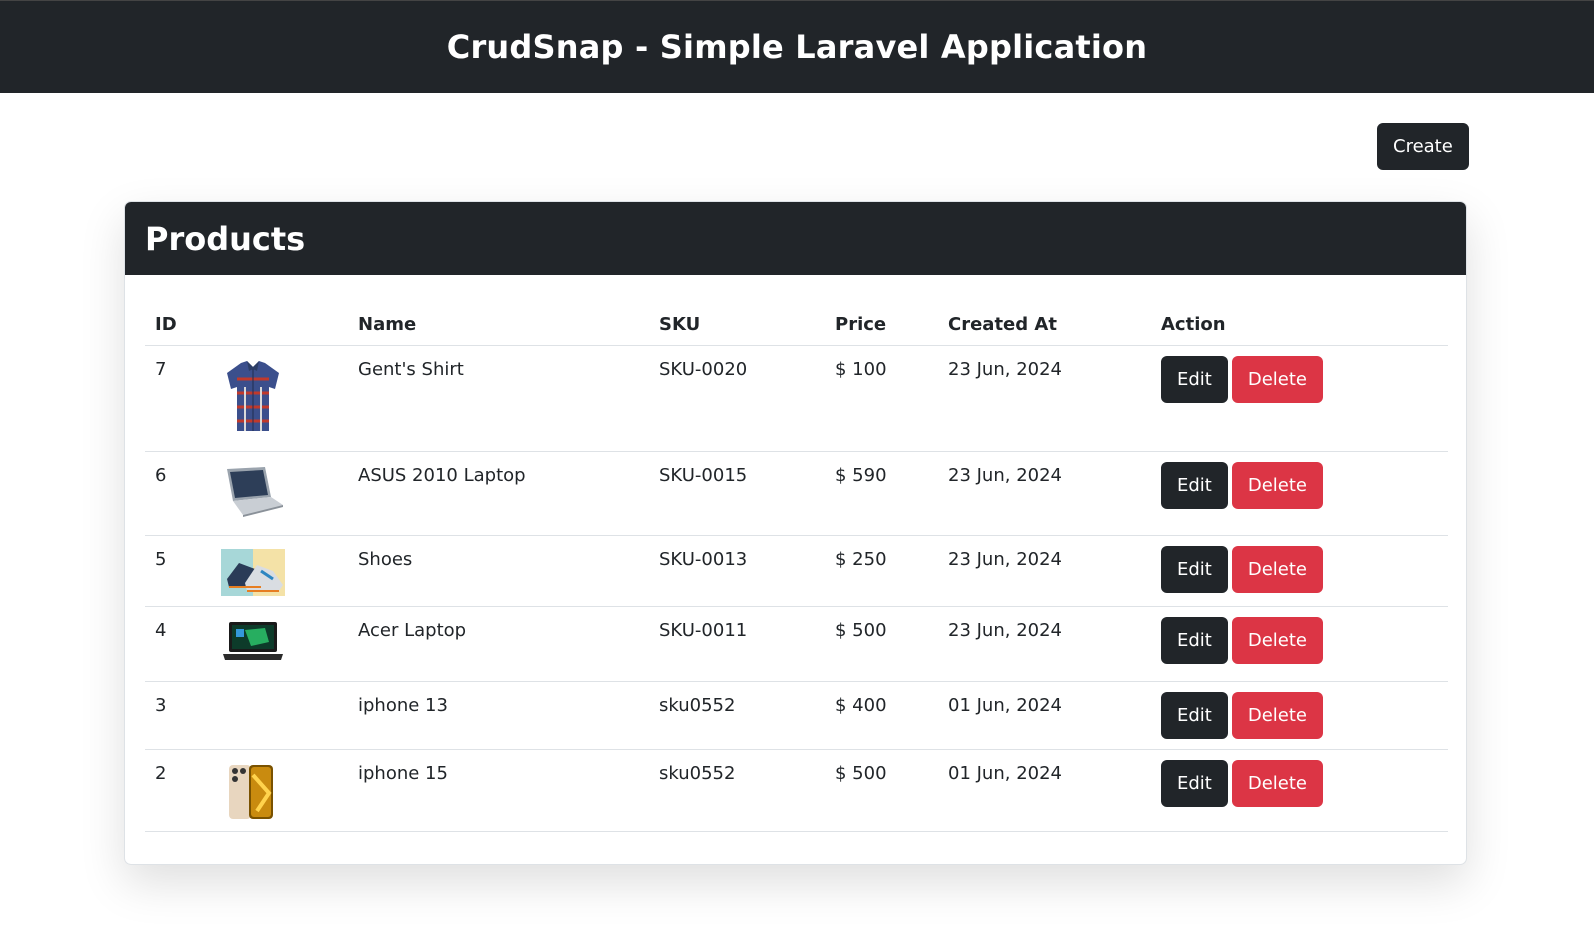 This screenshot has width=1594, height=933. Describe the element at coordinates (498, 790) in the screenshot. I see `cell-name: iphone 15` at that location.